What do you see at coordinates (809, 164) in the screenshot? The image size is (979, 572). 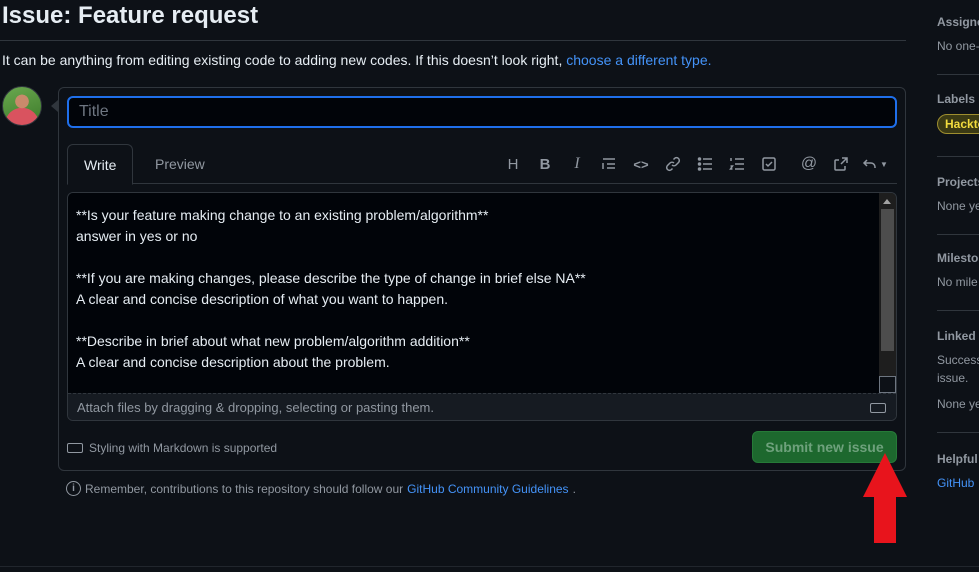 I see `mention-icon: @` at bounding box center [809, 164].